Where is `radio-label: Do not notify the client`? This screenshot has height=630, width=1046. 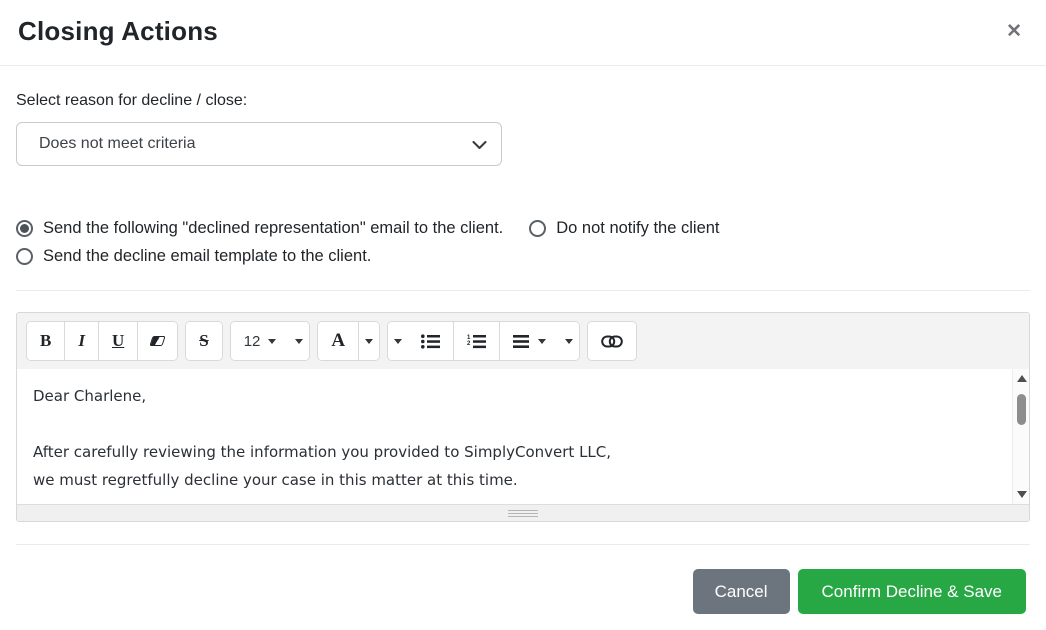 radio-label: Do not notify the client is located at coordinates (638, 227).